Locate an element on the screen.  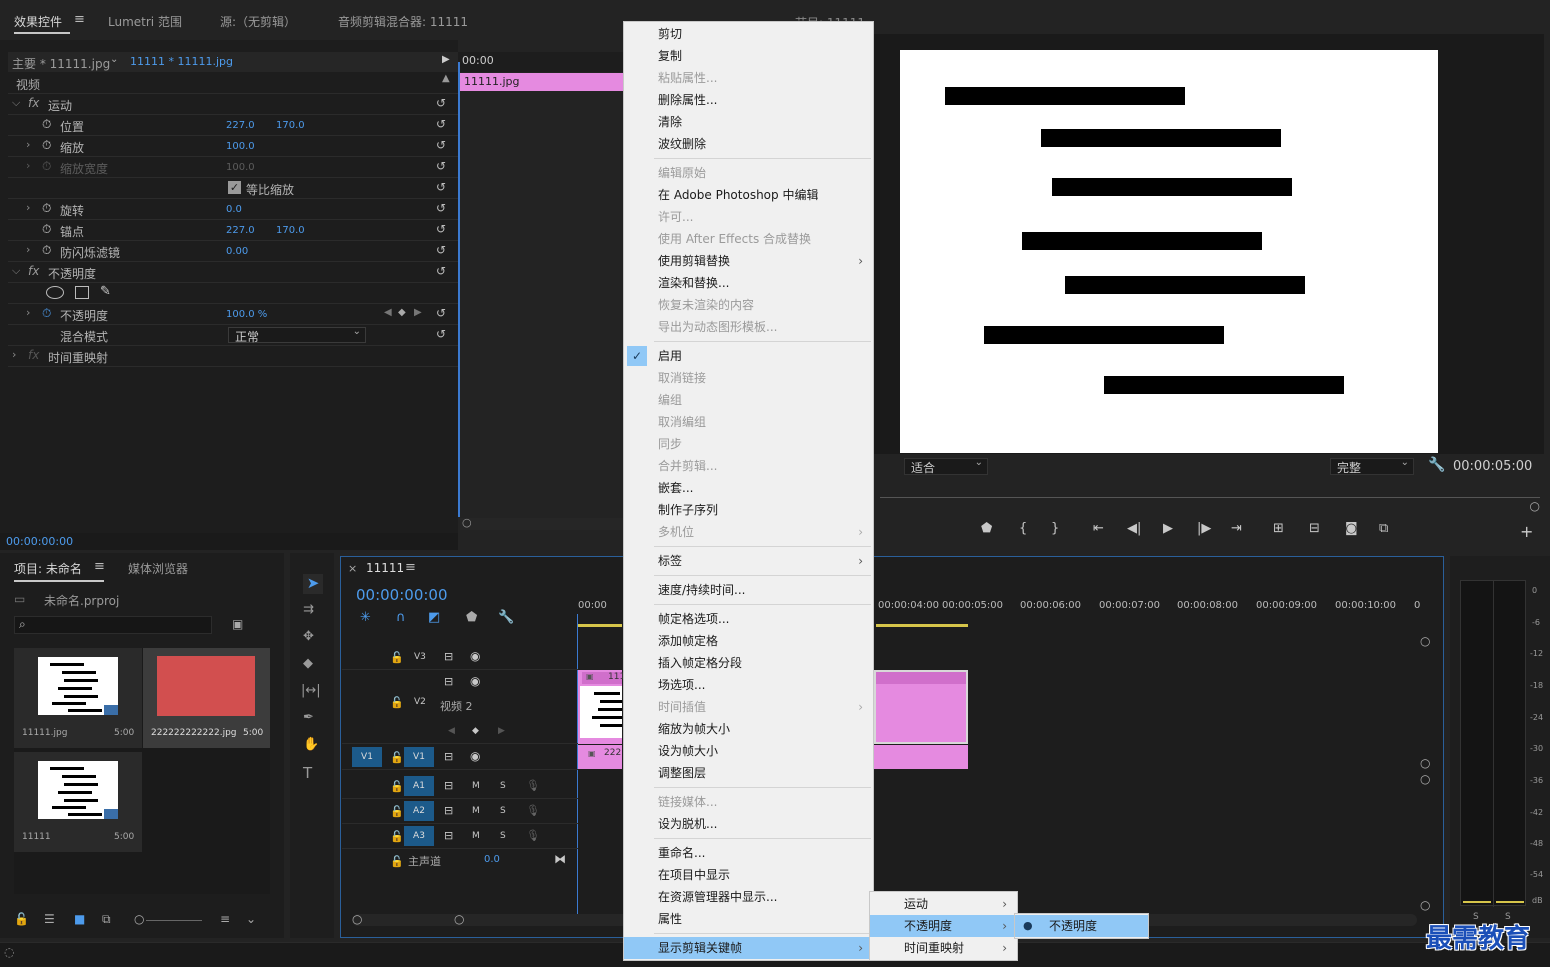
zoom-slider is located at coordinates (174, 920).